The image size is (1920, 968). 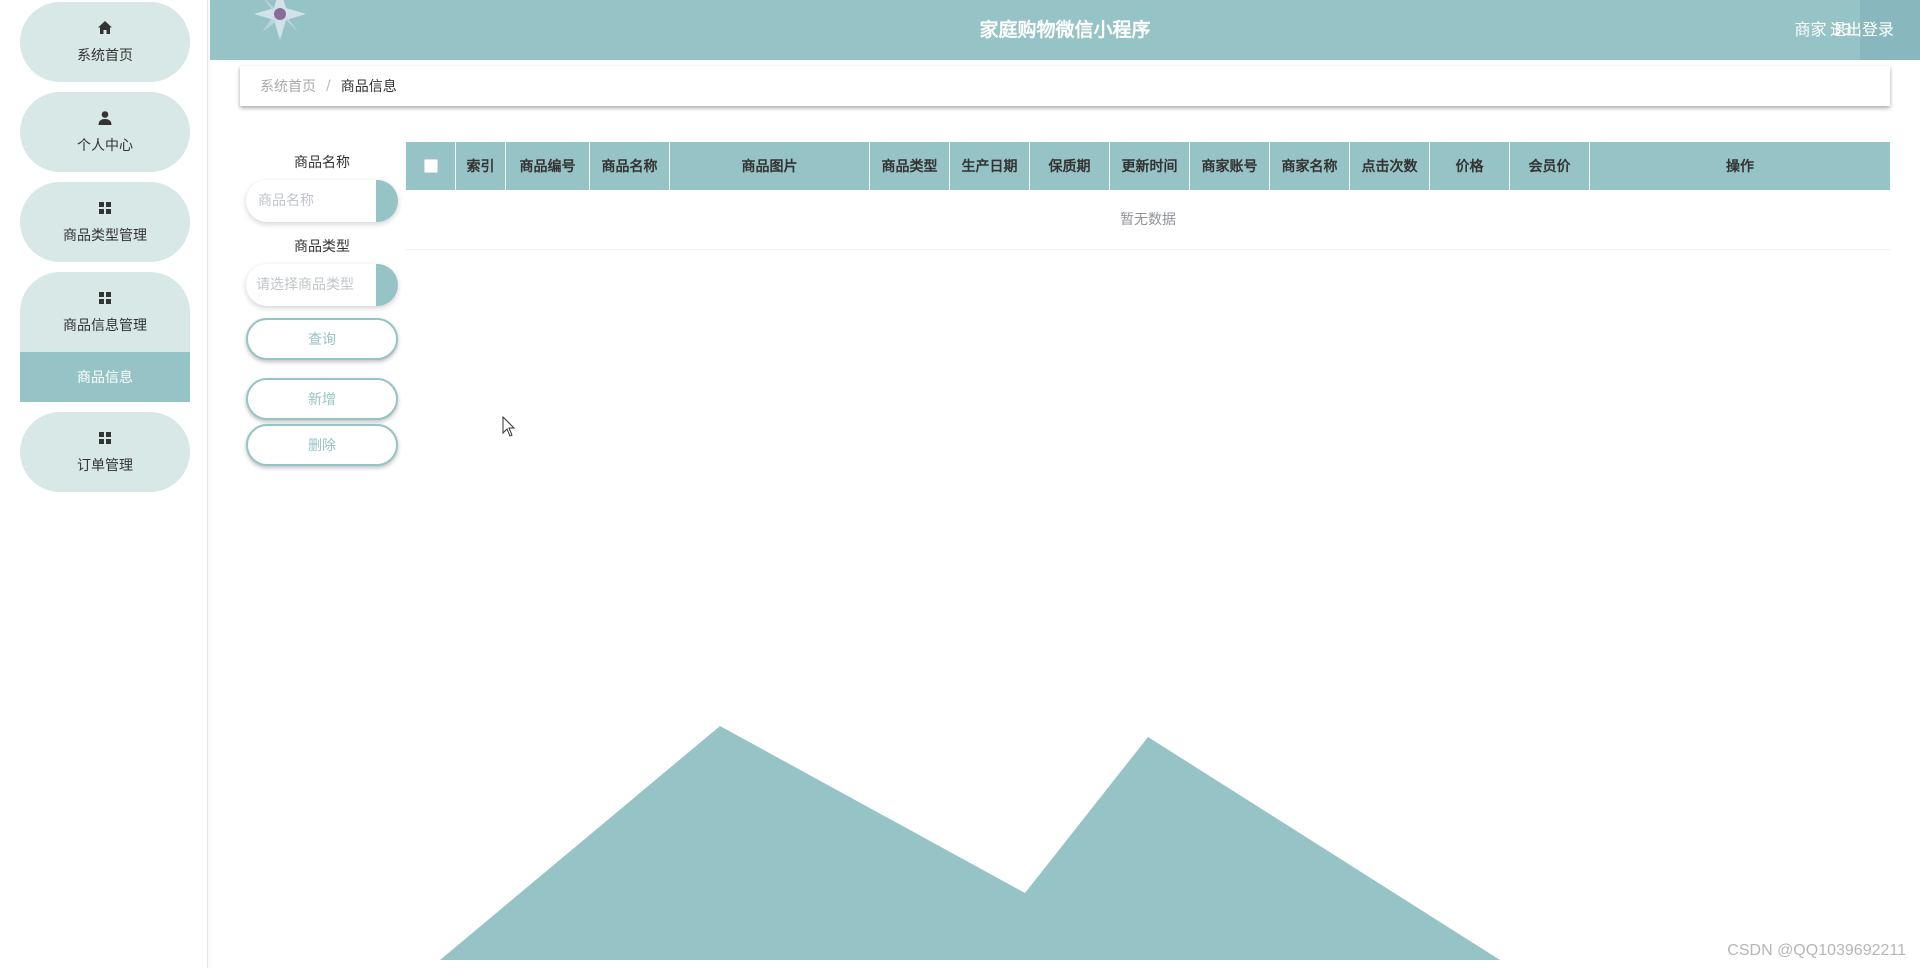 I want to click on column-header: 商品名称, so click(x=630, y=166).